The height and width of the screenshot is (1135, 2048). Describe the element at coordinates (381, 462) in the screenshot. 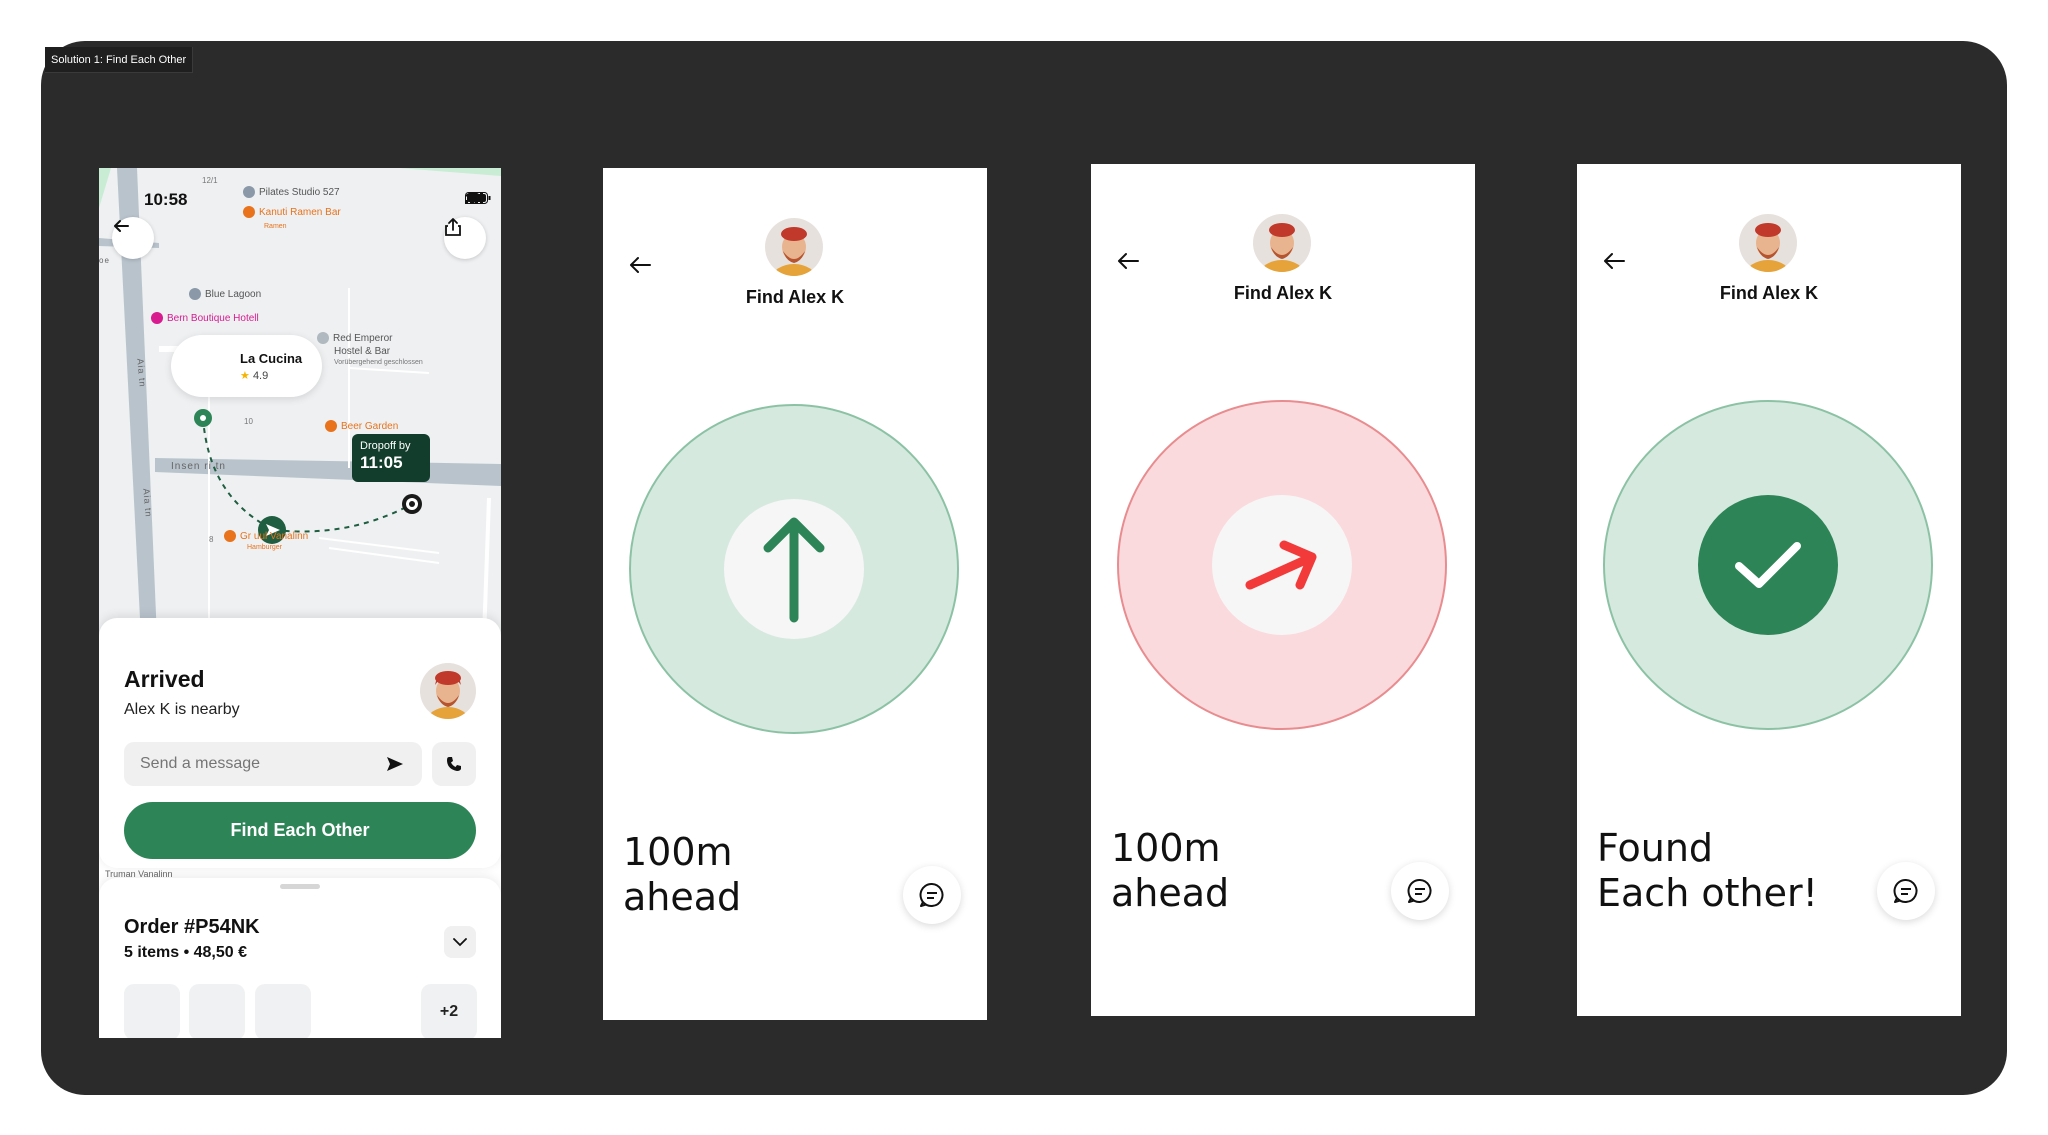

I see `dropoff-time: 11:05` at that location.